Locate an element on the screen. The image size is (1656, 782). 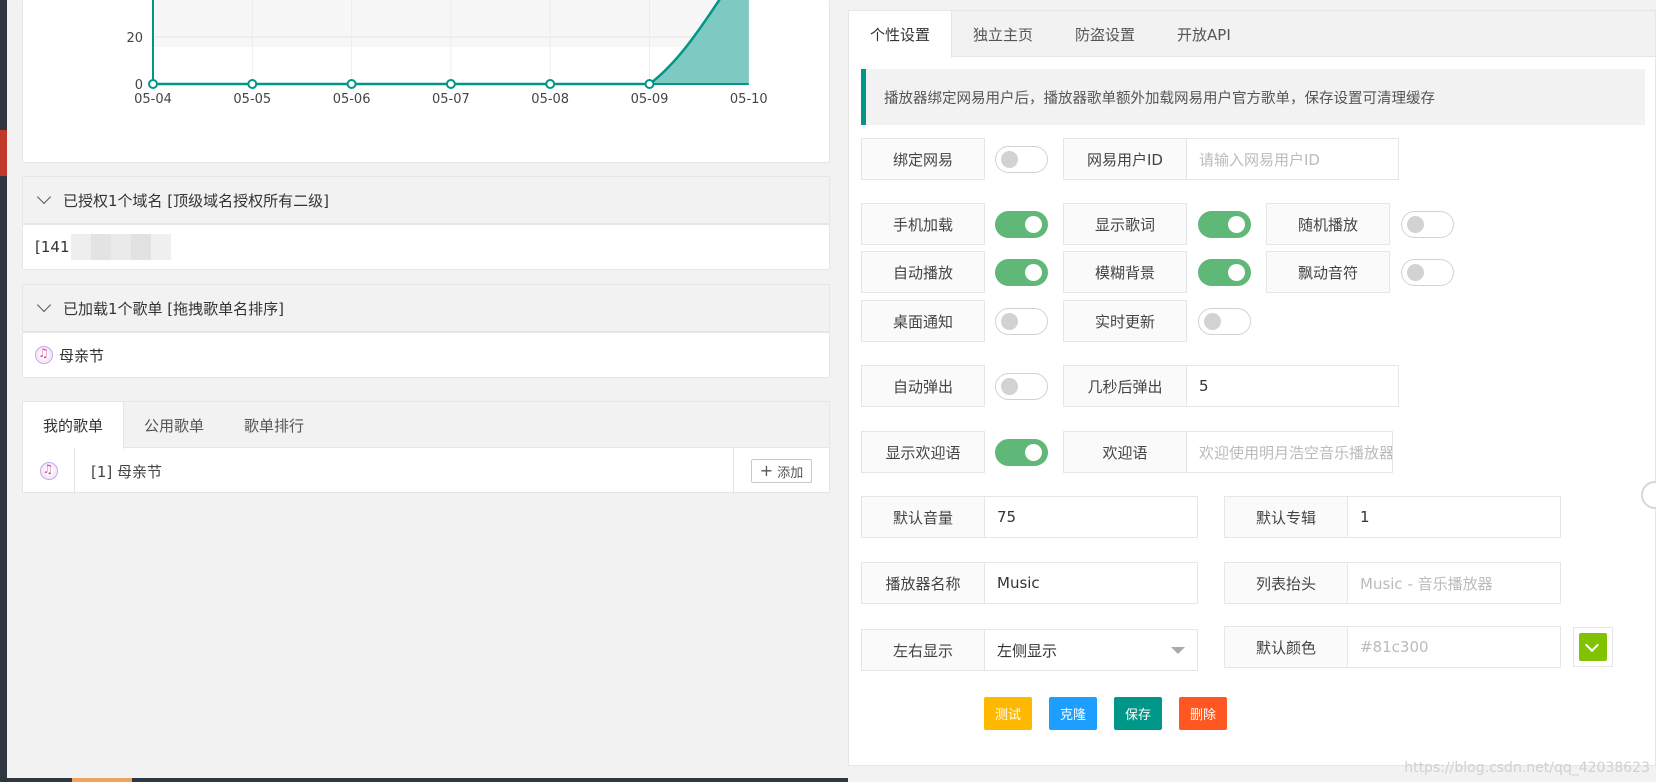
x-tick-label: 05-04 is located at coordinates (153, 99).